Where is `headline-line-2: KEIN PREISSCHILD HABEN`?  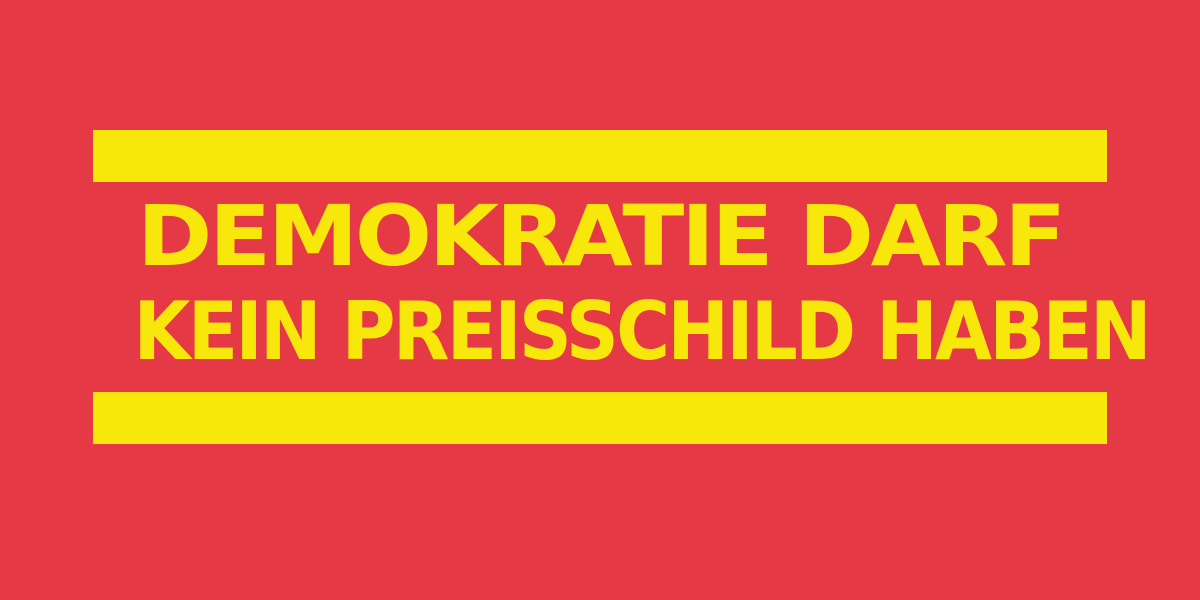
headline-line-2: KEIN PREISSCHILD HABEN is located at coordinates (642, 331).